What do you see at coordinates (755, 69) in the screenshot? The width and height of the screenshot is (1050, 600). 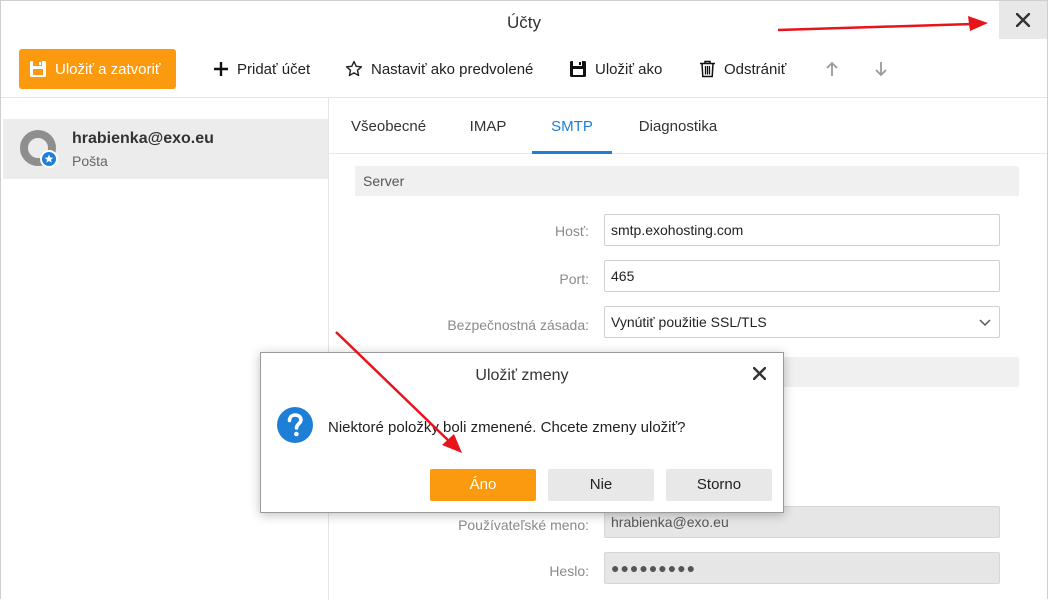 I see `delete-label: Odstrániť` at bounding box center [755, 69].